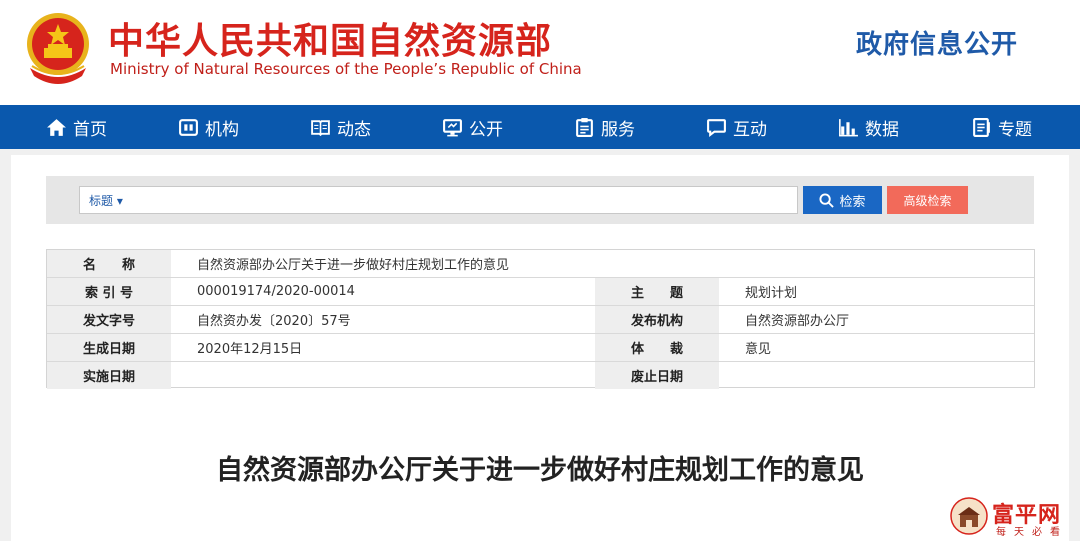  I want to click on site-title-cn: 中华人民共和国自然资源部, so click(330, 38).